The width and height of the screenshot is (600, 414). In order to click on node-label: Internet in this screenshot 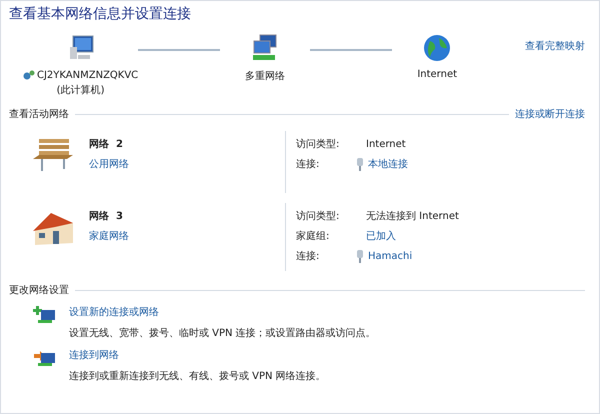, I will do `click(437, 74)`.